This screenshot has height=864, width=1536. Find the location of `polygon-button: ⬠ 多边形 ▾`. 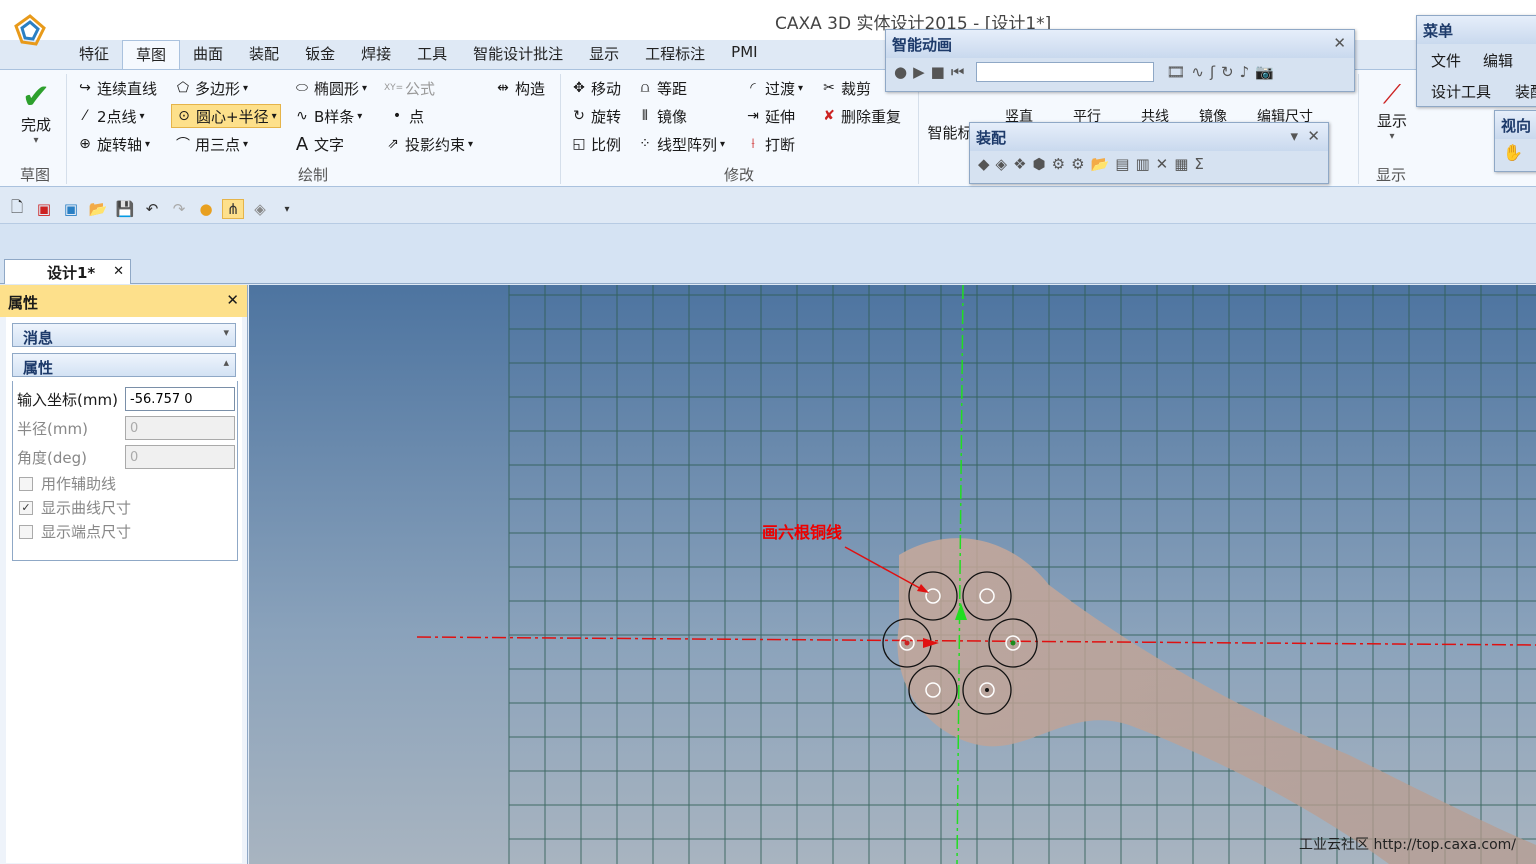

polygon-button: ⬠ 多边形 ▾ is located at coordinates (211, 88).